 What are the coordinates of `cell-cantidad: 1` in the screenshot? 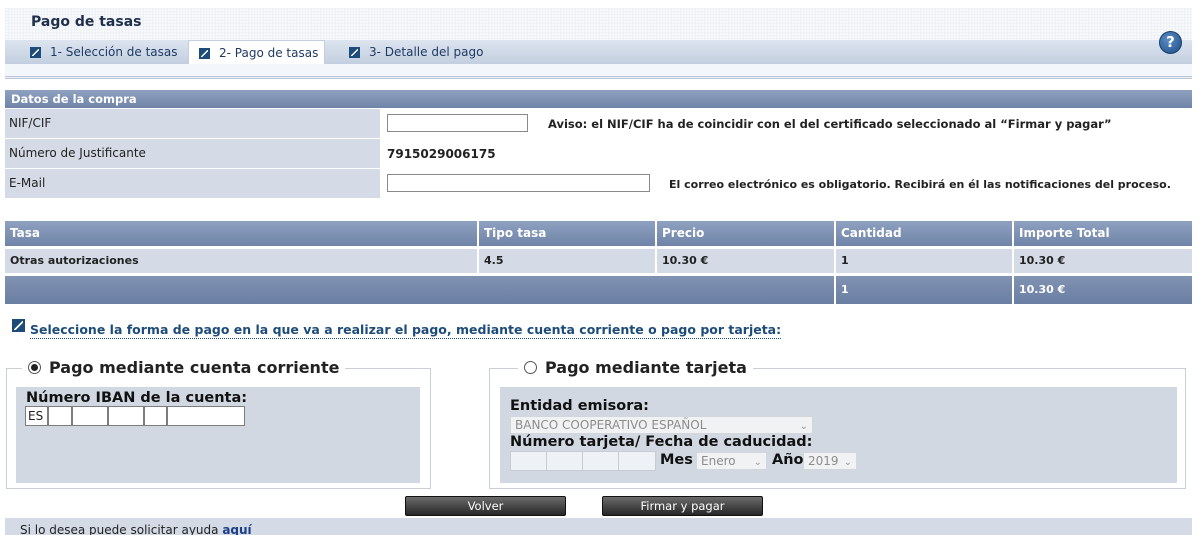 It's located at (924, 261).